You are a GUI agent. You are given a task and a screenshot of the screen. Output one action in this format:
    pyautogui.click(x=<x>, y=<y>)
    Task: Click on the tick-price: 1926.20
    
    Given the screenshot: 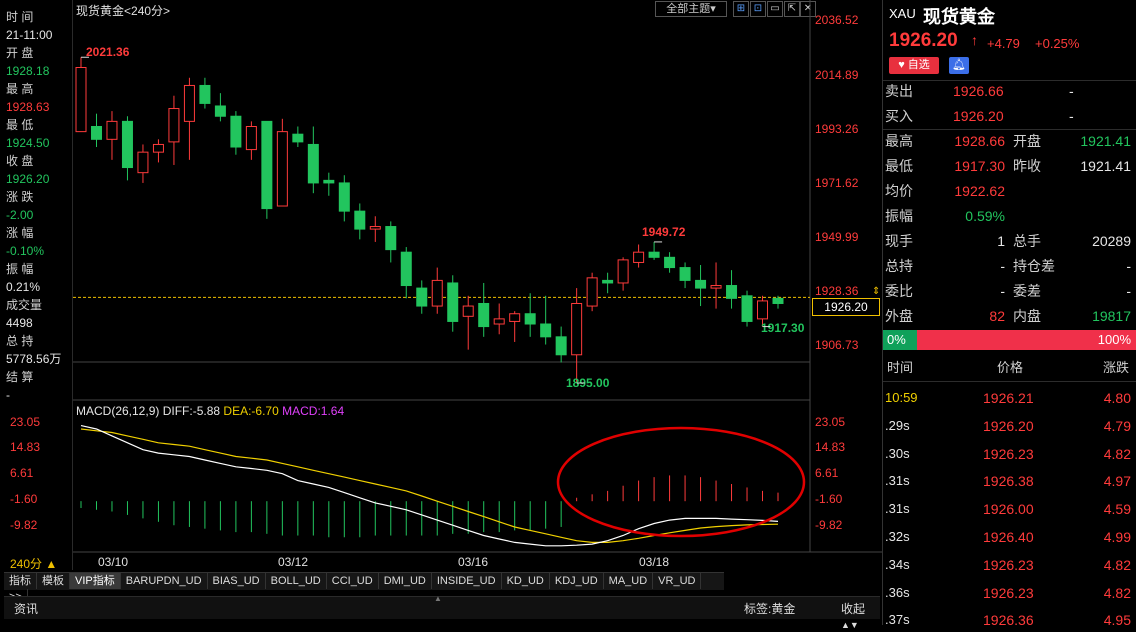 What is the action you would take?
    pyautogui.click(x=1008, y=425)
    